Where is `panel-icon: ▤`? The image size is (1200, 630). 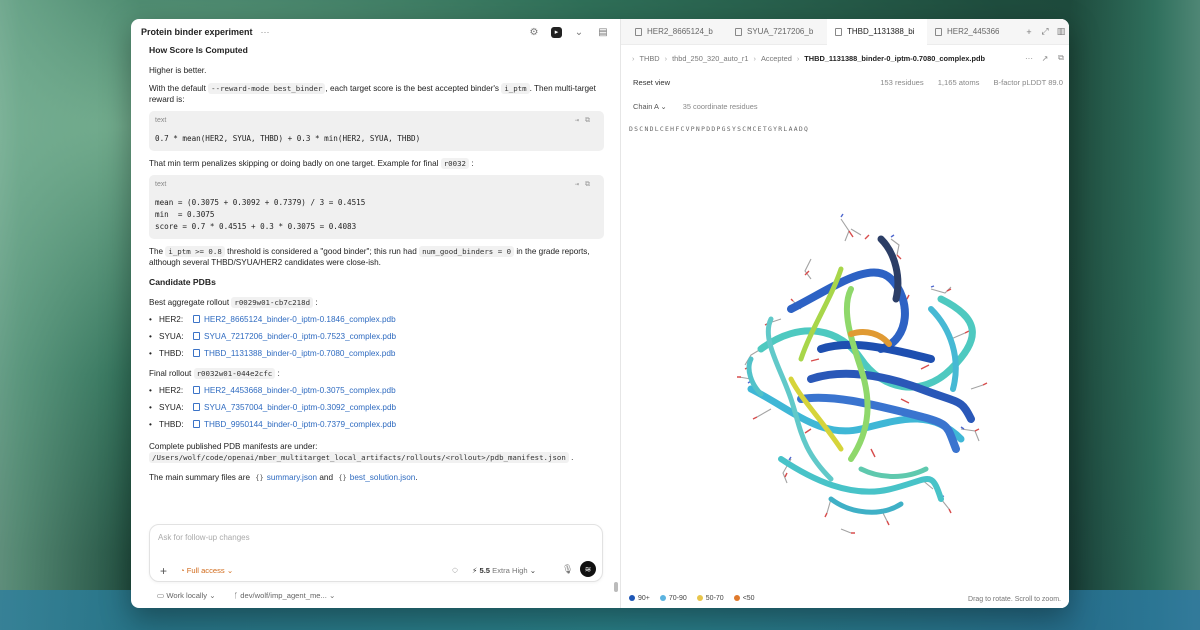
panel-icon: ▤ is located at coordinates (603, 32).